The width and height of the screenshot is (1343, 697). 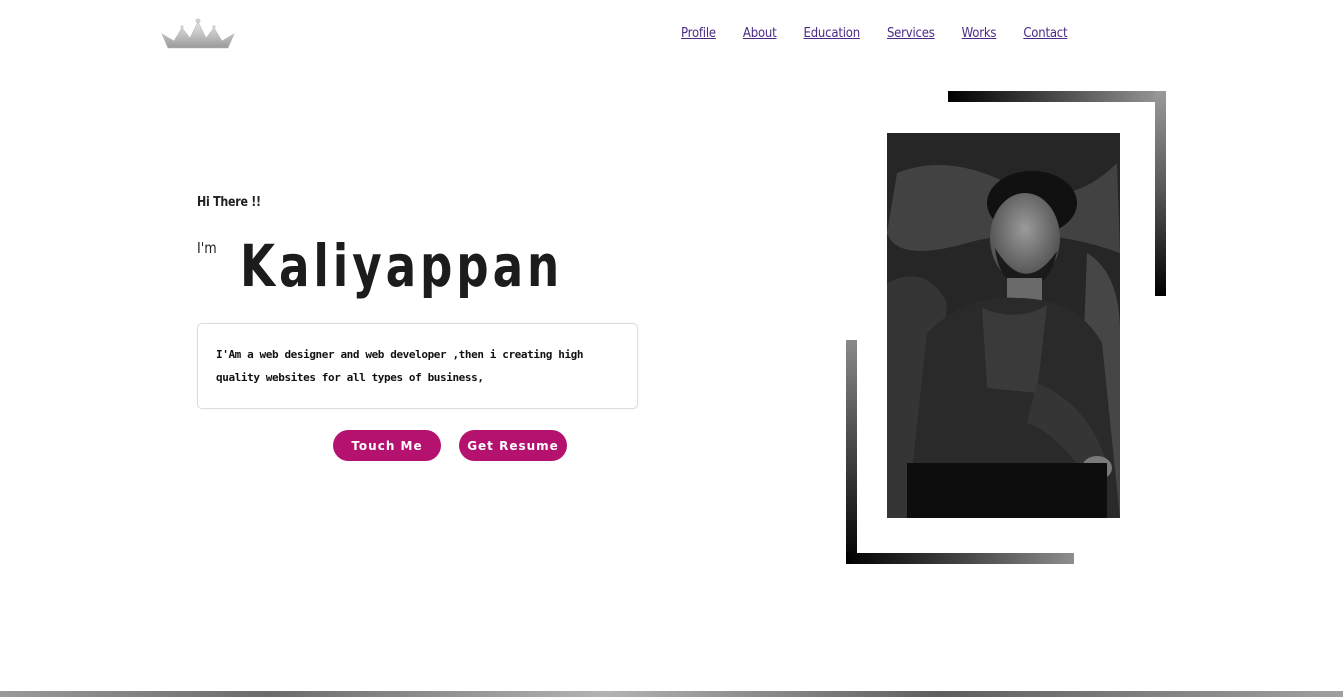 What do you see at coordinates (911, 33) in the screenshot?
I see `nav-link-services: Services` at bounding box center [911, 33].